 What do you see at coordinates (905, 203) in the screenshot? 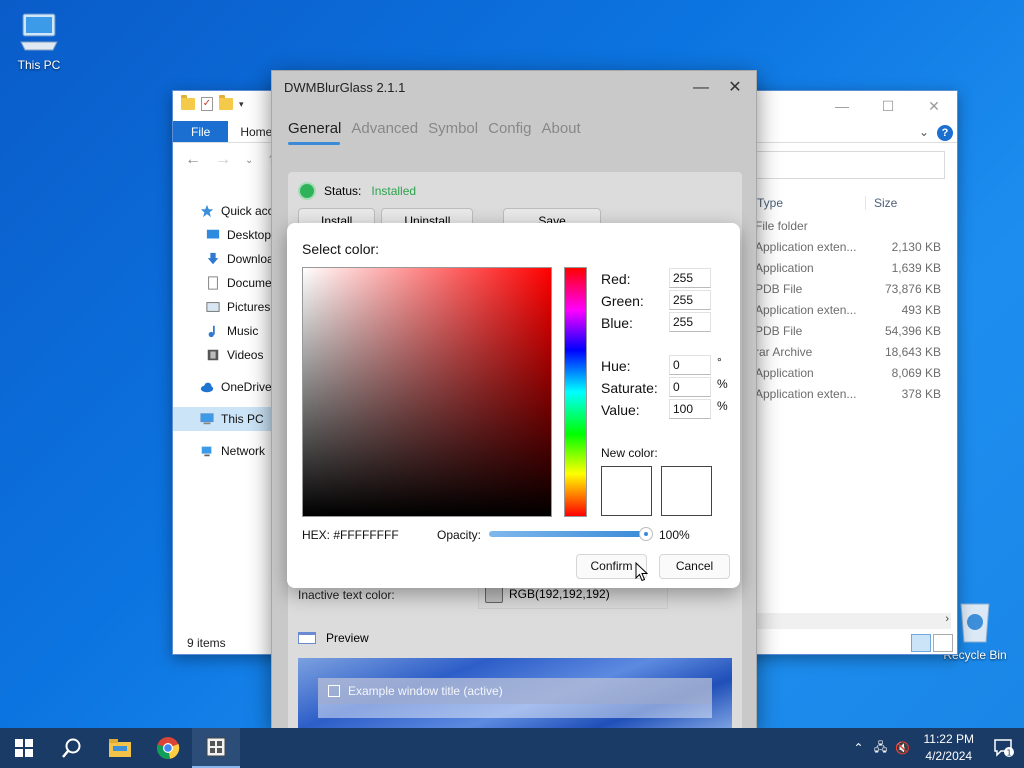
I see `column-header-size: Size` at bounding box center [905, 203].